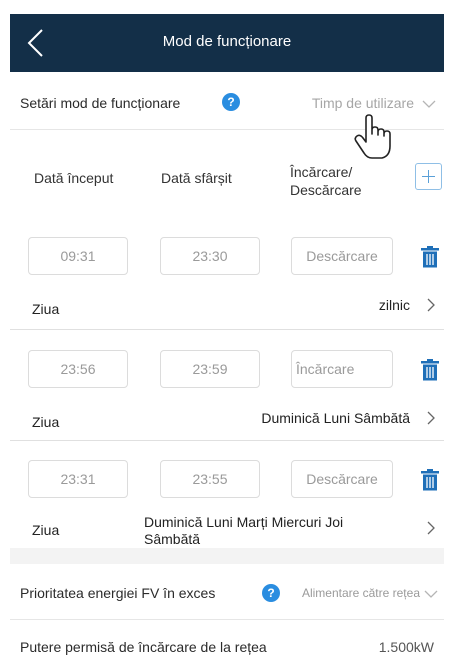 This screenshot has height=671, width=458. I want to click on page-title: Mod de funcționare, so click(227, 41).